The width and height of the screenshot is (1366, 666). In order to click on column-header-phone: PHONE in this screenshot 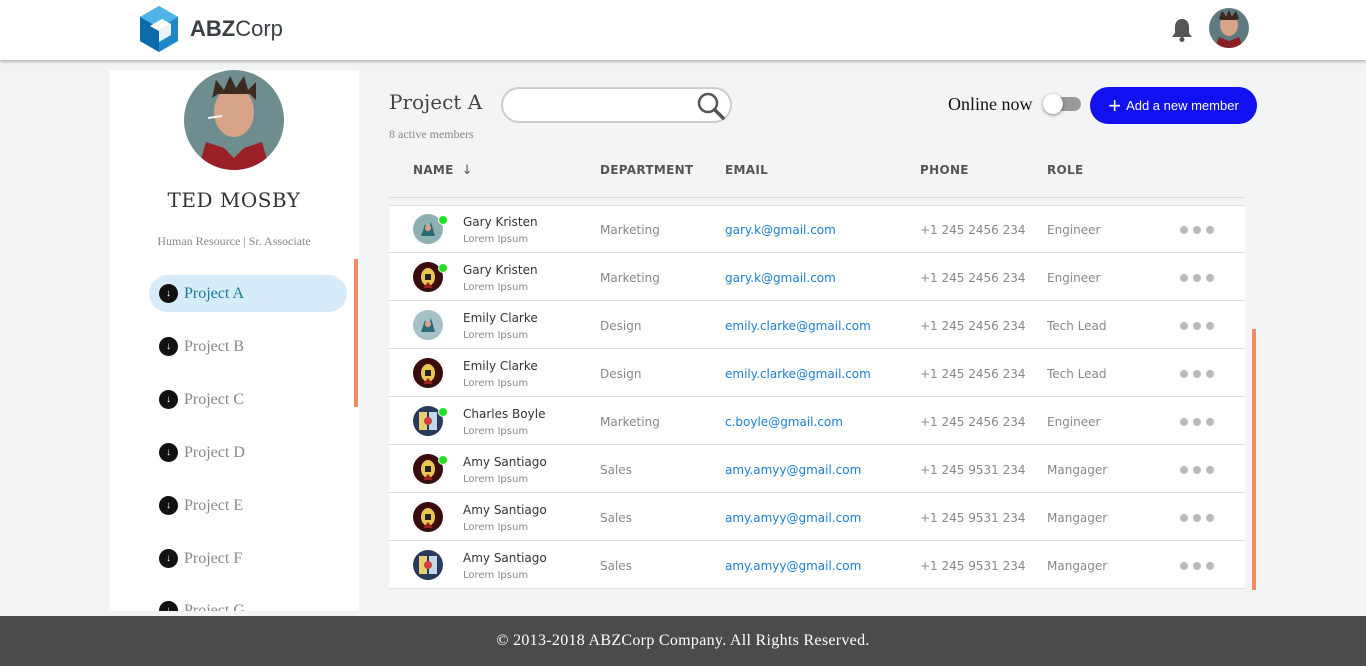, I will do `click(944, 170)`.